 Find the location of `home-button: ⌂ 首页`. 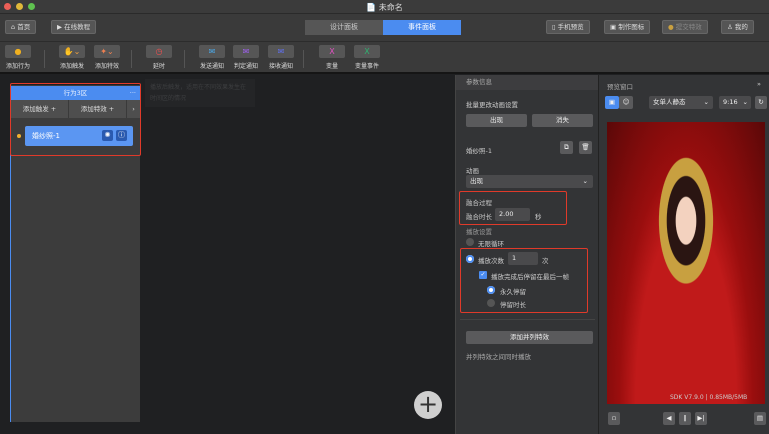

home-button: ⌂ 首页 is located at coordinates (21, 27).